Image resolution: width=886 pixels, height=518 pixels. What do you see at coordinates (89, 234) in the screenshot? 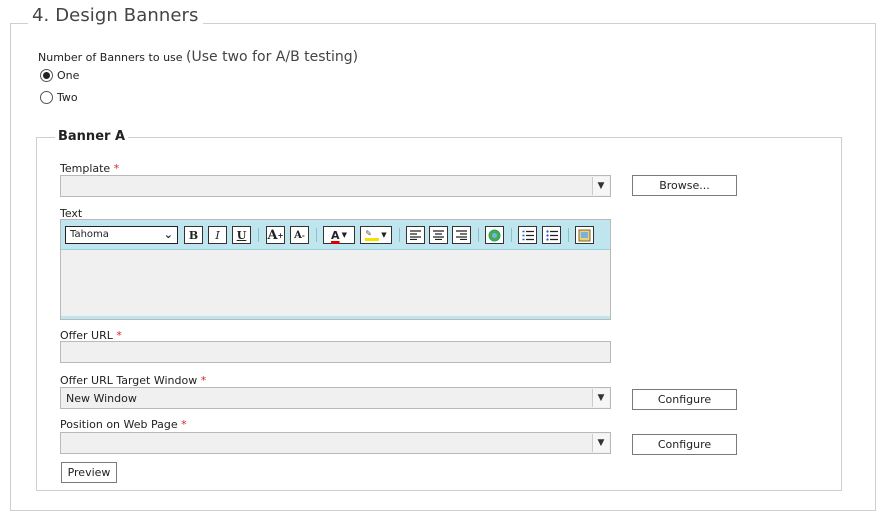
I see `font-family-value: Tahoma` at bounding box center [89, 234].